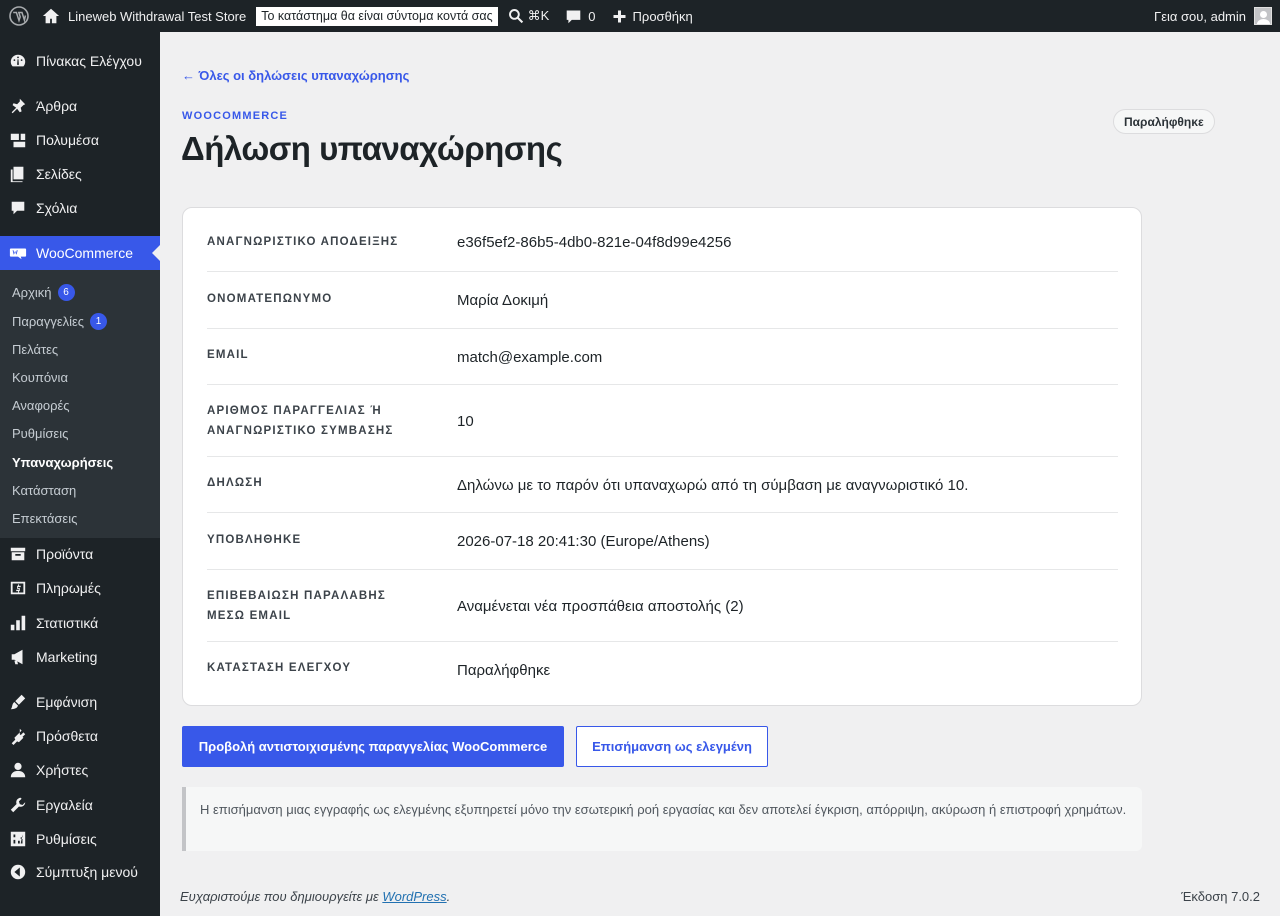  What do you see at coordinates (18, 140) in the screenshot?
I see `media-icon` at bounding box center [18, 140].